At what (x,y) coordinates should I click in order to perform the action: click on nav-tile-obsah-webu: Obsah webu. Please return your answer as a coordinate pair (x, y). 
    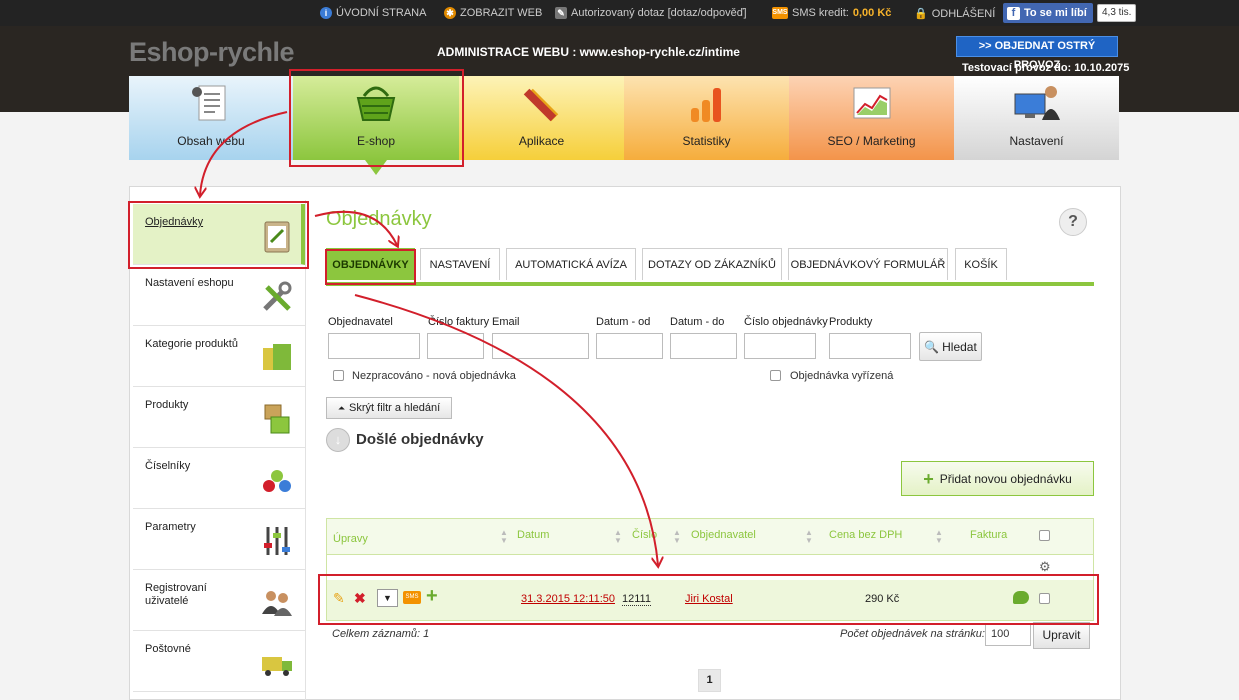
    Looking at the image, I should click on (211, 118).